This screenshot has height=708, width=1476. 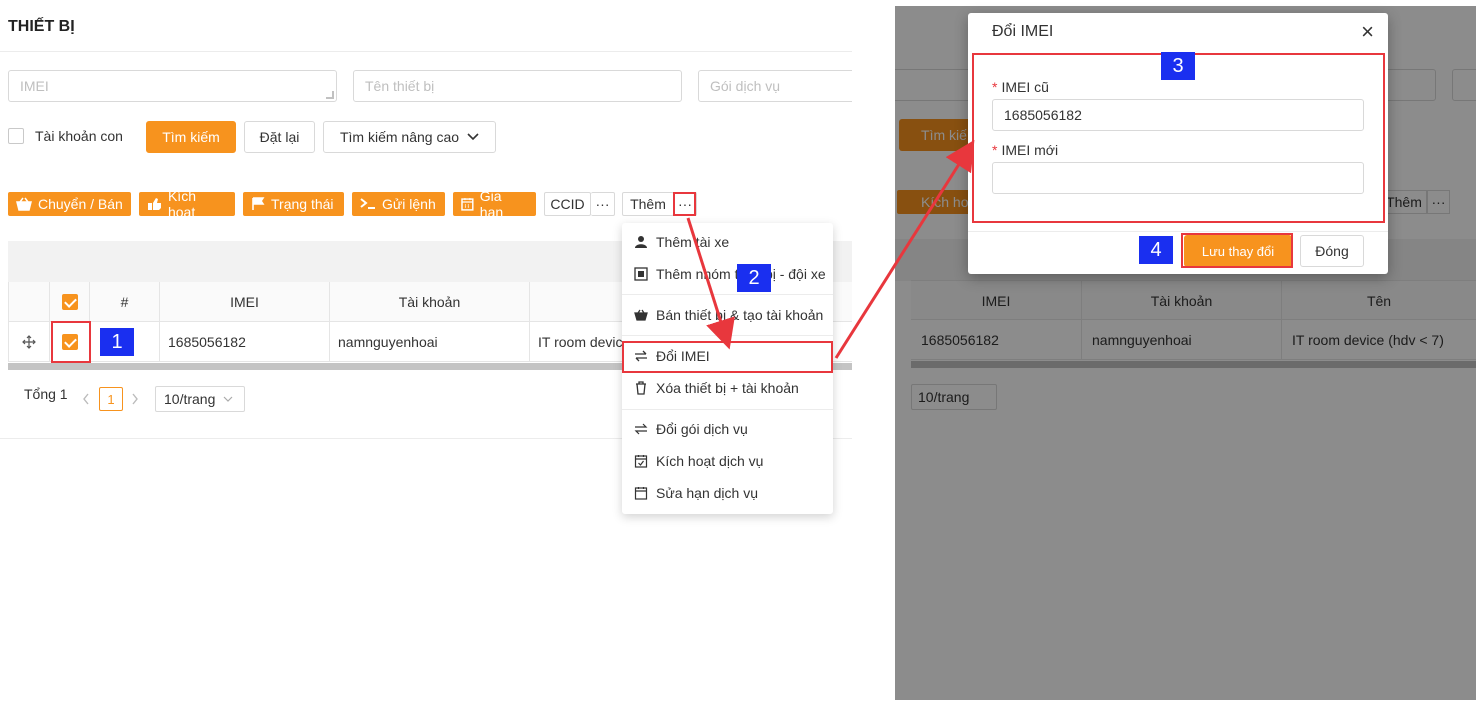 I want to click on step-badge-2: 2, so click(x=754, y=278).